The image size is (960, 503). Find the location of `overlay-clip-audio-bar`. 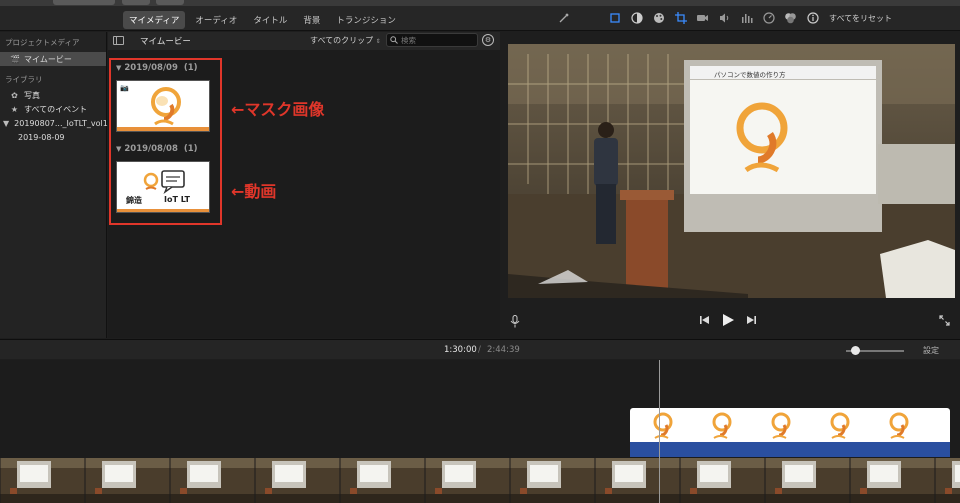

overlay-clip-audio-bar is located at coordinates (790, 449).